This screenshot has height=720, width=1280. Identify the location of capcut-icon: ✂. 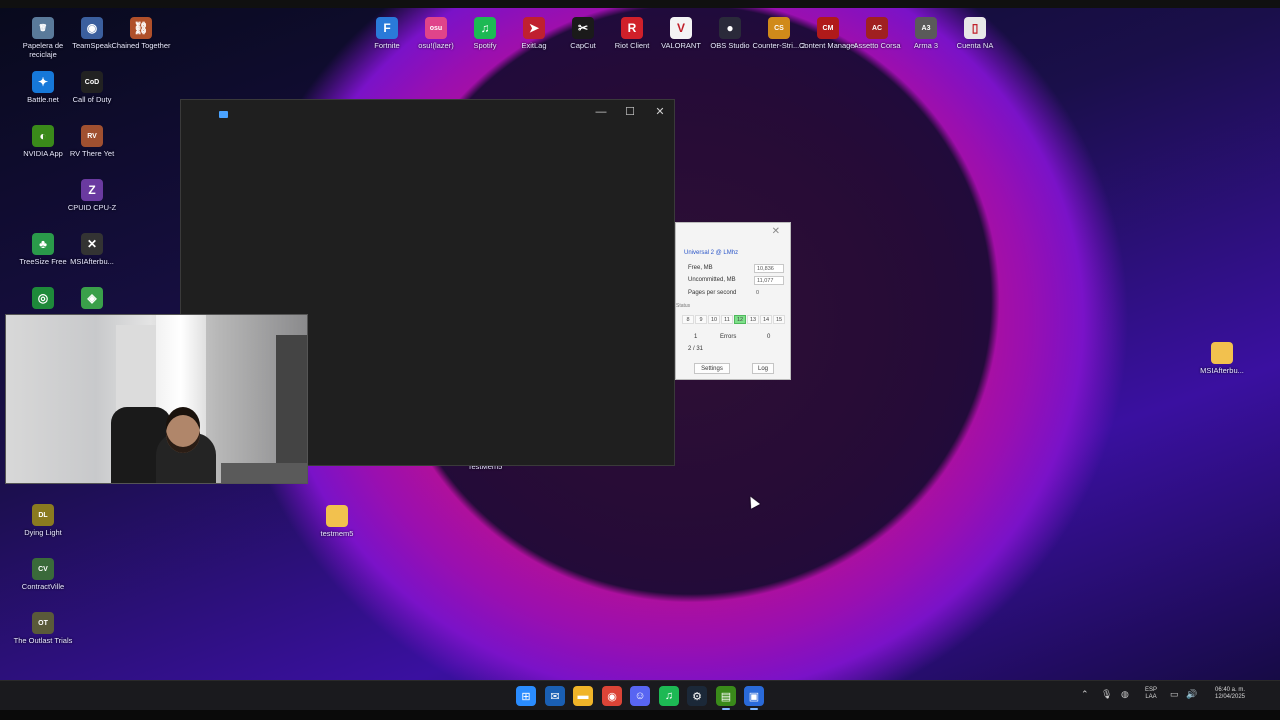
(583, 28).